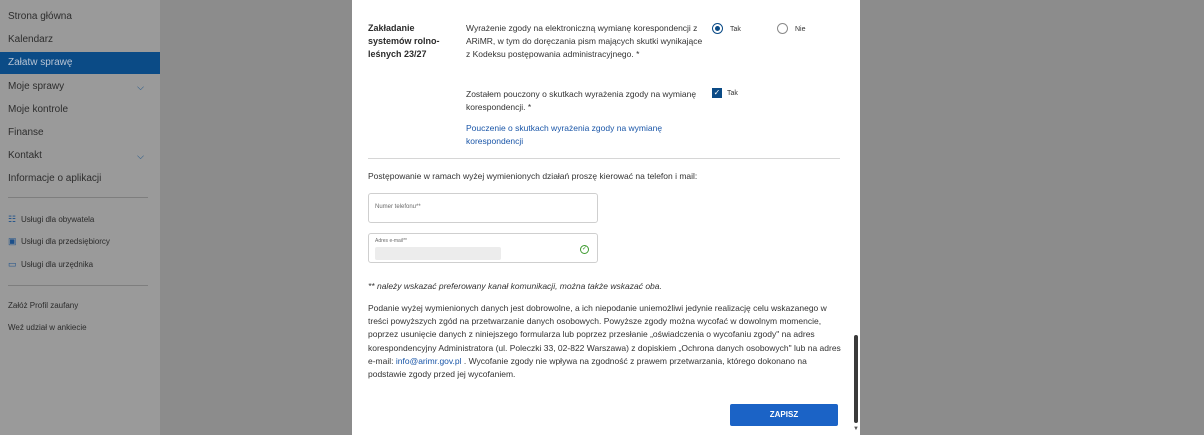 This screenshot has width=1204, height=435. What do you see at coordinates (65, 241) in the screenshot?
I see `sidebar-item-label: Usługi dla przedsiębiorcy` at bounding box center [65, 241].